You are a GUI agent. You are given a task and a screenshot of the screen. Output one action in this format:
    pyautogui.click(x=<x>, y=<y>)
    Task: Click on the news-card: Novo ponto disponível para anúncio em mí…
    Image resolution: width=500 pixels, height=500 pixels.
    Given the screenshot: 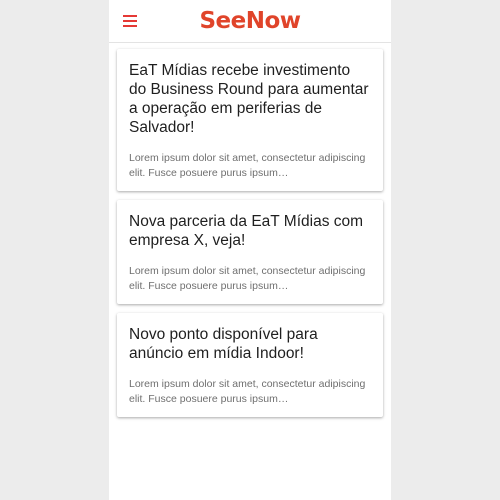 What is the action you would take?
    pyautogui.click(x=250, y=365)
    